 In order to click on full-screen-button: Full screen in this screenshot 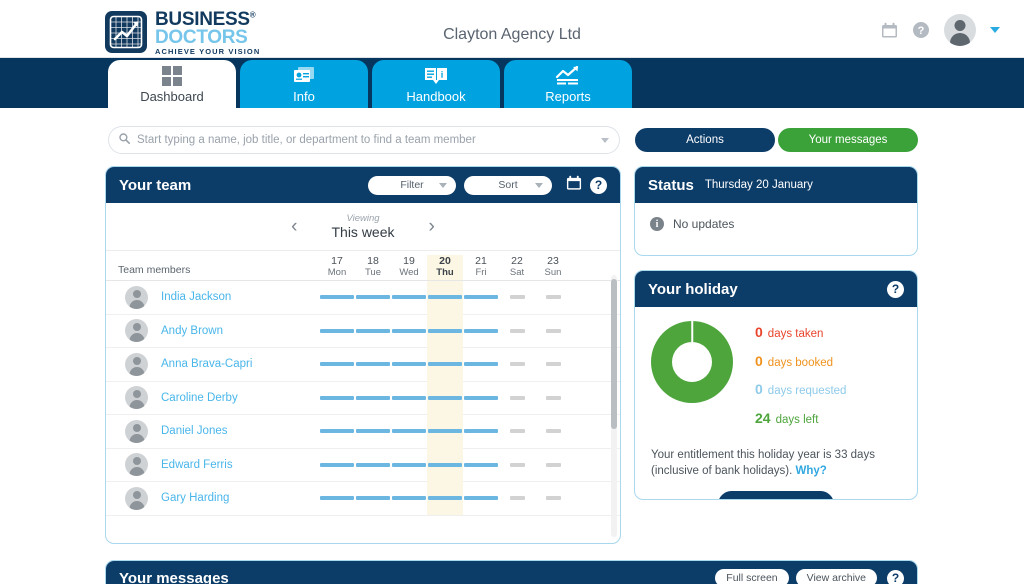, I will do `click(752, 576)`.